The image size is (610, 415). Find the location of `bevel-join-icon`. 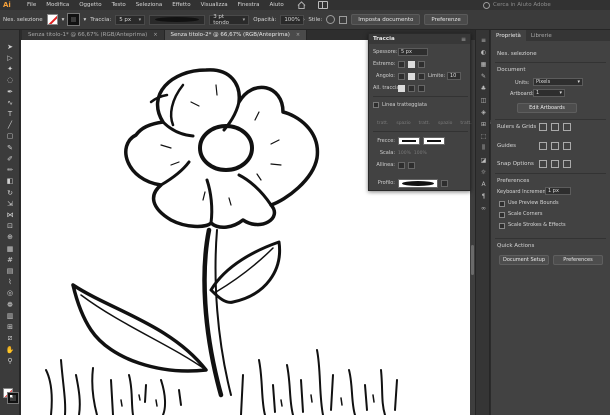

bevel-join-icon is located at coordinates (421, 76).